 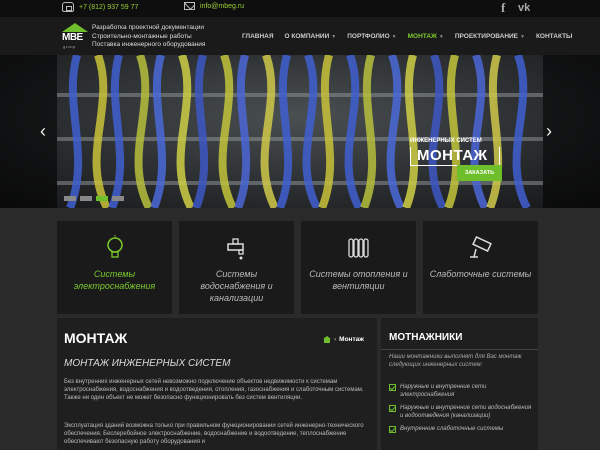 I want to click on service-label: Системы отопления и вентиляции, so click(x=358, y=280).